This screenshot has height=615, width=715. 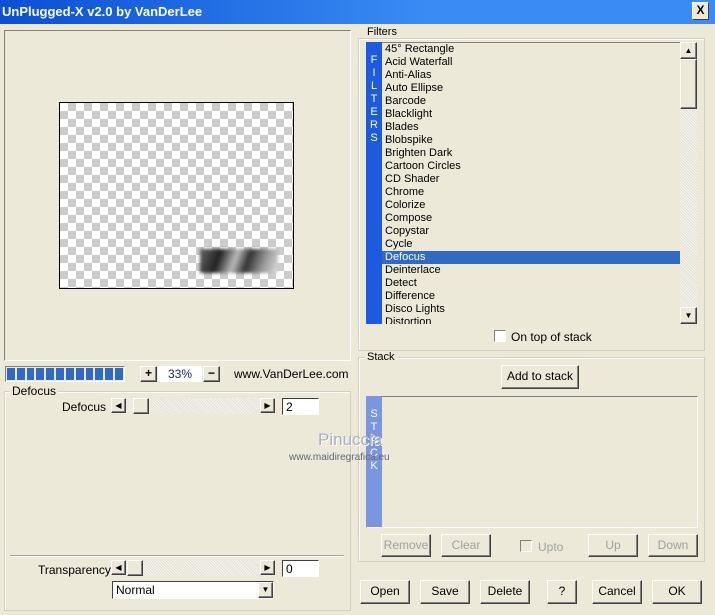 What do you see at coordinates (466, 545) in the screenshot?
I see `clear-button: Clear` at bounding box center [466, 545].